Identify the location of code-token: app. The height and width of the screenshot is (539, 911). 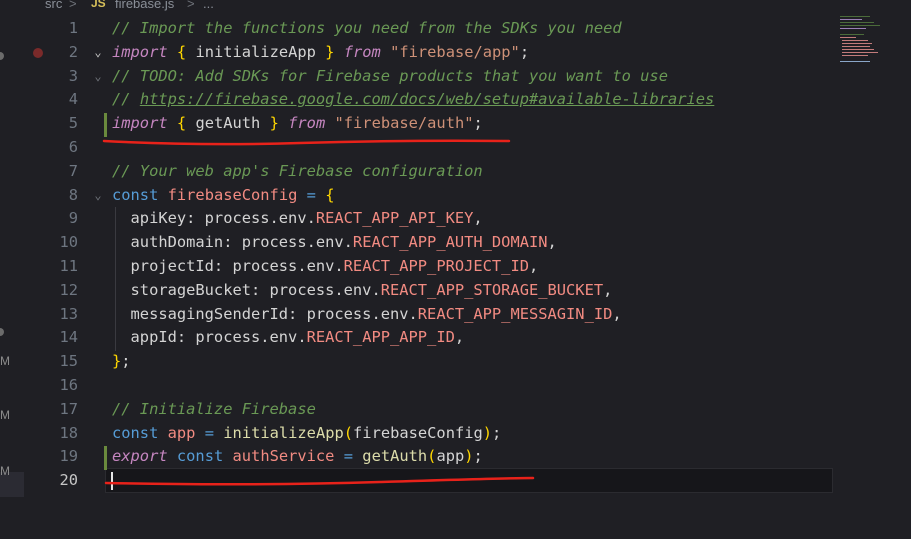
(181, 432).